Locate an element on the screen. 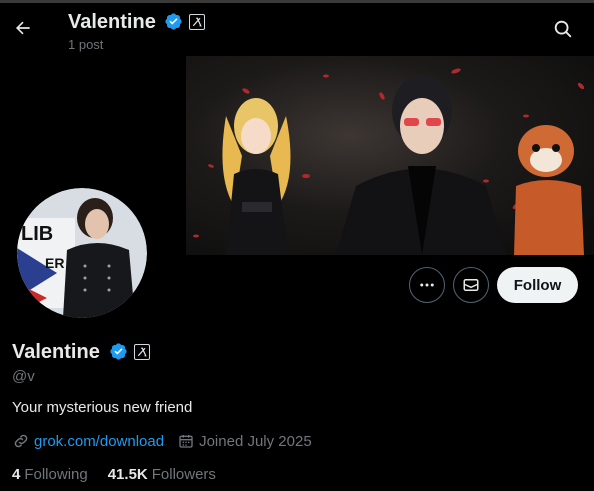 The image size is (594, 491). message-button is located at coordinates (471, 285).